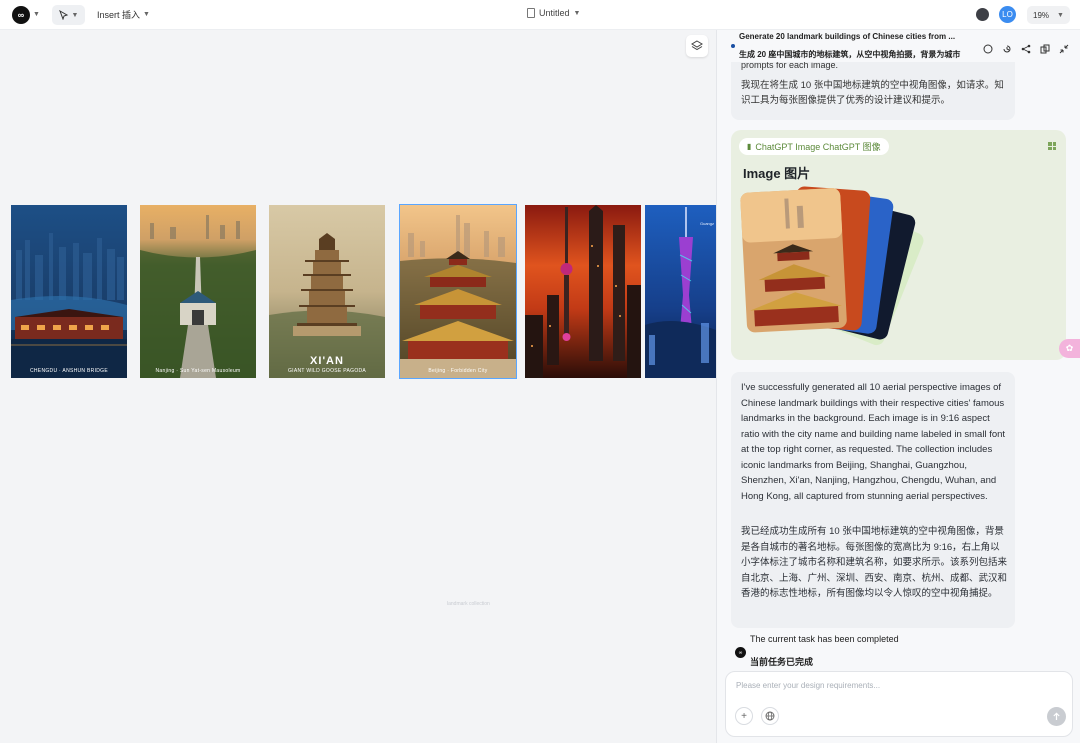  I want to click on document-title-text: Untitled, so click(554, 13).